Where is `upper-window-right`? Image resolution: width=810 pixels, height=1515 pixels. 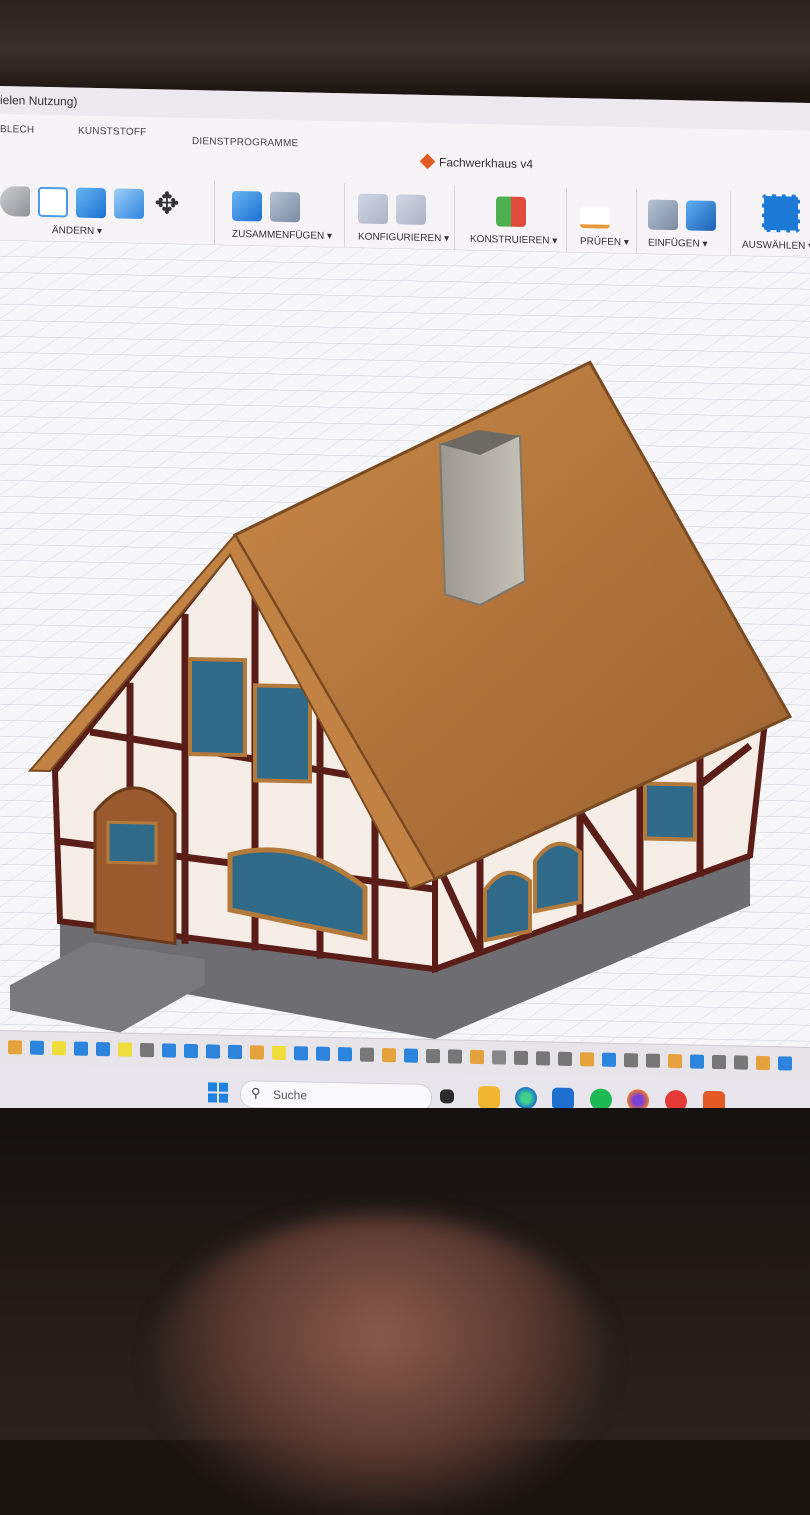
upper-window-right is located at coordinates (282, 733).